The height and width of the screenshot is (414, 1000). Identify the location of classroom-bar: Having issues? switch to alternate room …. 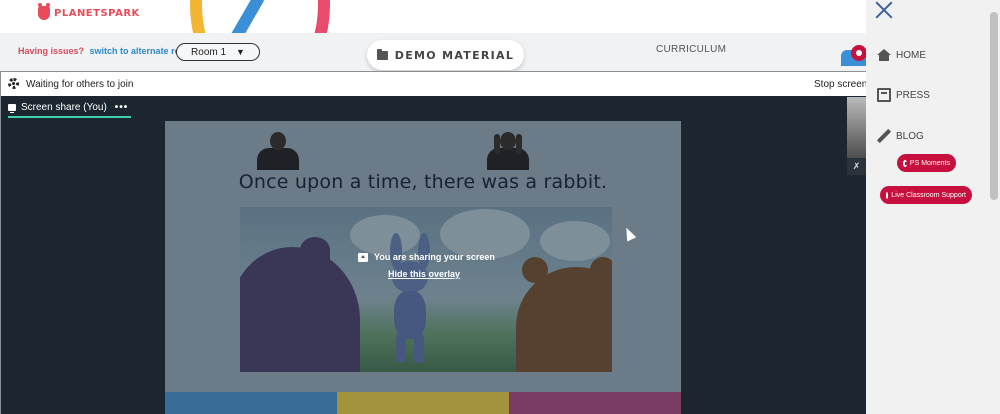
(433, 52).